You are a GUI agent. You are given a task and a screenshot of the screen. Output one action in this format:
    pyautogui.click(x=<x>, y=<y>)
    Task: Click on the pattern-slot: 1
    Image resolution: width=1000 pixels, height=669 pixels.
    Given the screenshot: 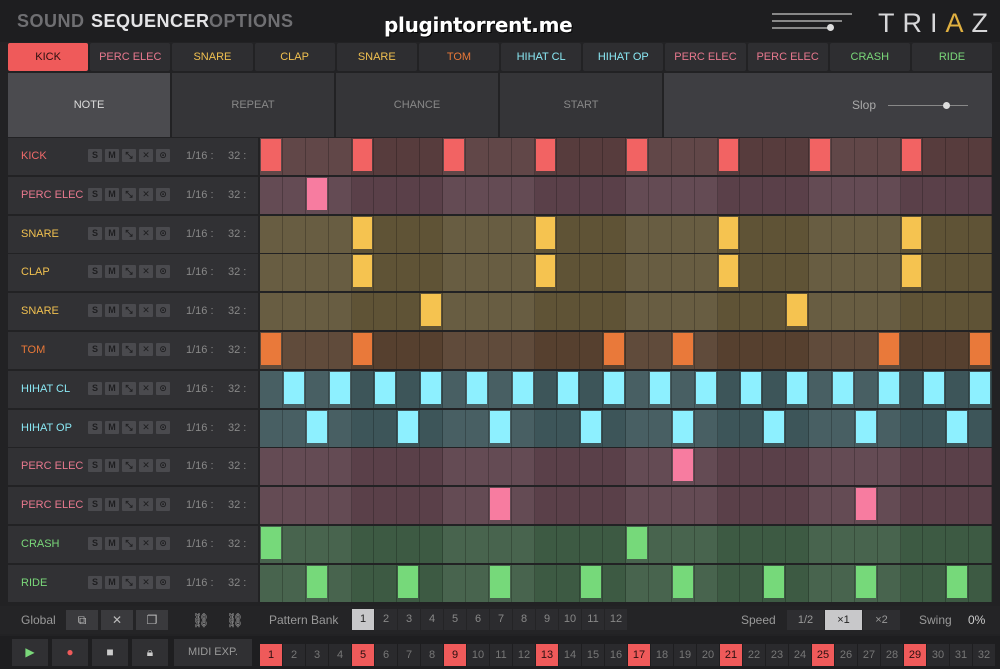 What is the action you would take?
    pyautogui.click(x=363, y=619)
    